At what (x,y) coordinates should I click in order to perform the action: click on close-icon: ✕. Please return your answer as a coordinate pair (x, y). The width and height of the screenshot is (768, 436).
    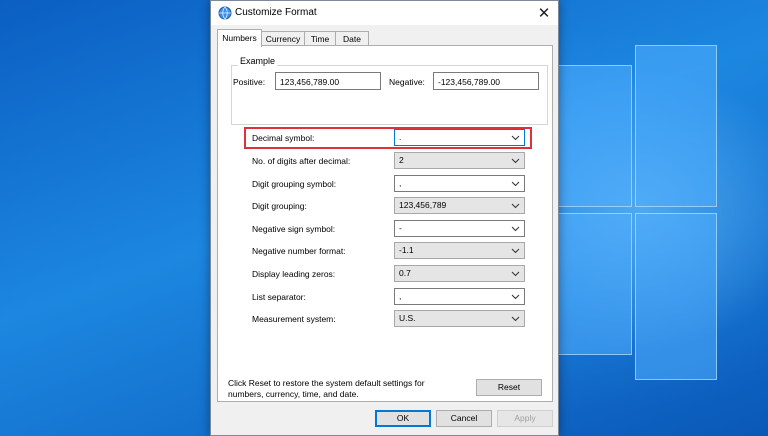
    Looking at the image, I should click on (544, 13).